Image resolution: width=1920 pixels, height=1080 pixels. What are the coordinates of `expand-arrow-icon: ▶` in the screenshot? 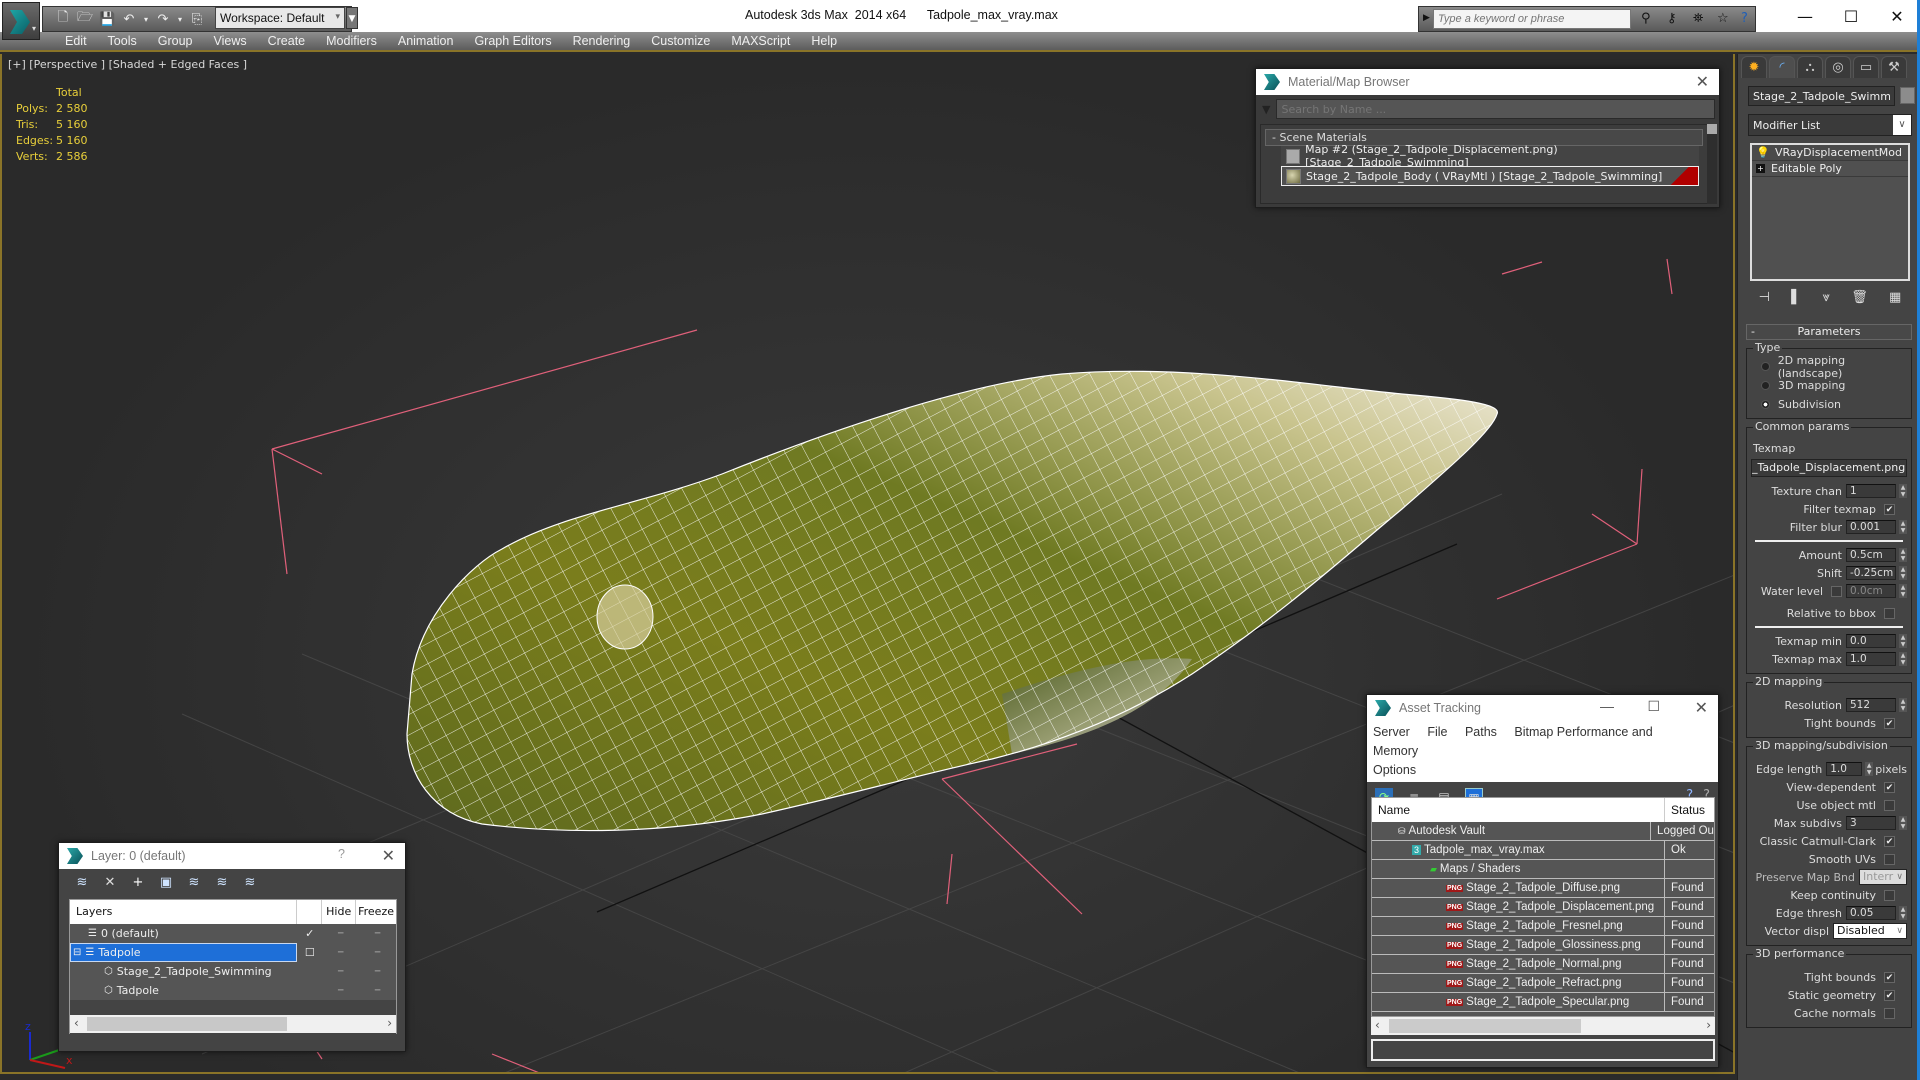 It's located at (1426, 18).